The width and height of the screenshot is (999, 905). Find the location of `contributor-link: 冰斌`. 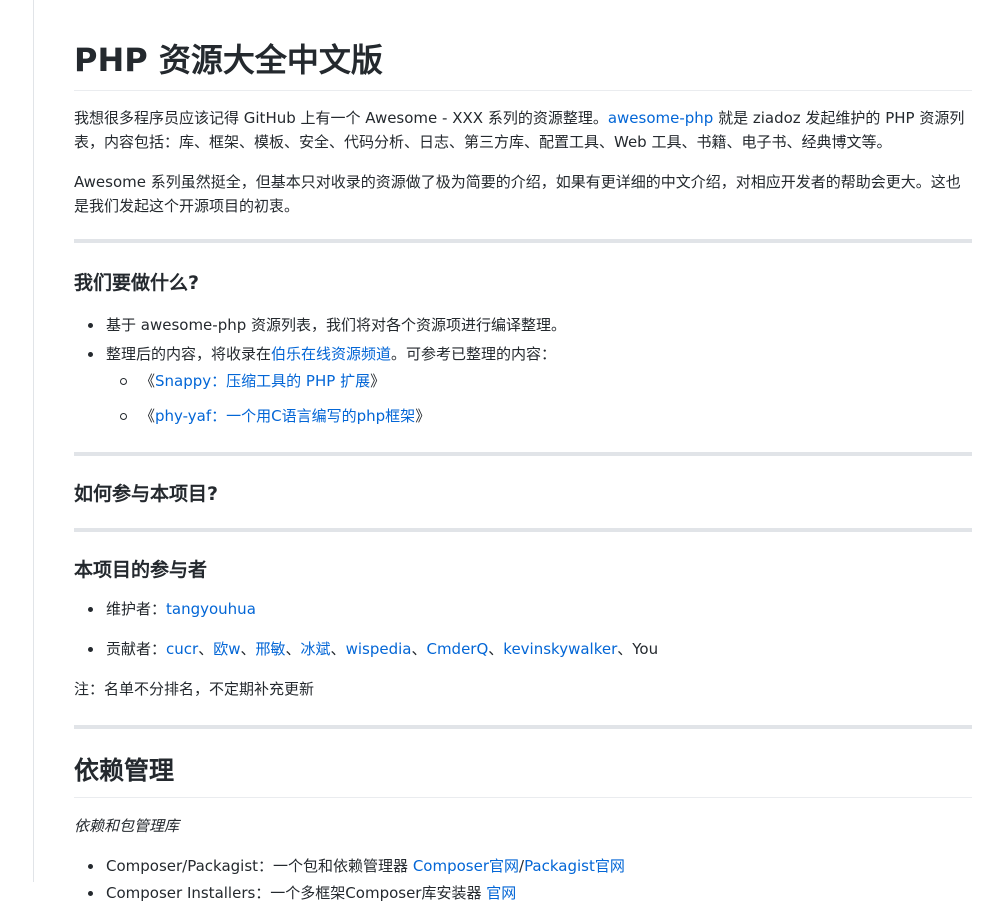

contributor-link: 冰斌 is located at coordinates (316, 649).